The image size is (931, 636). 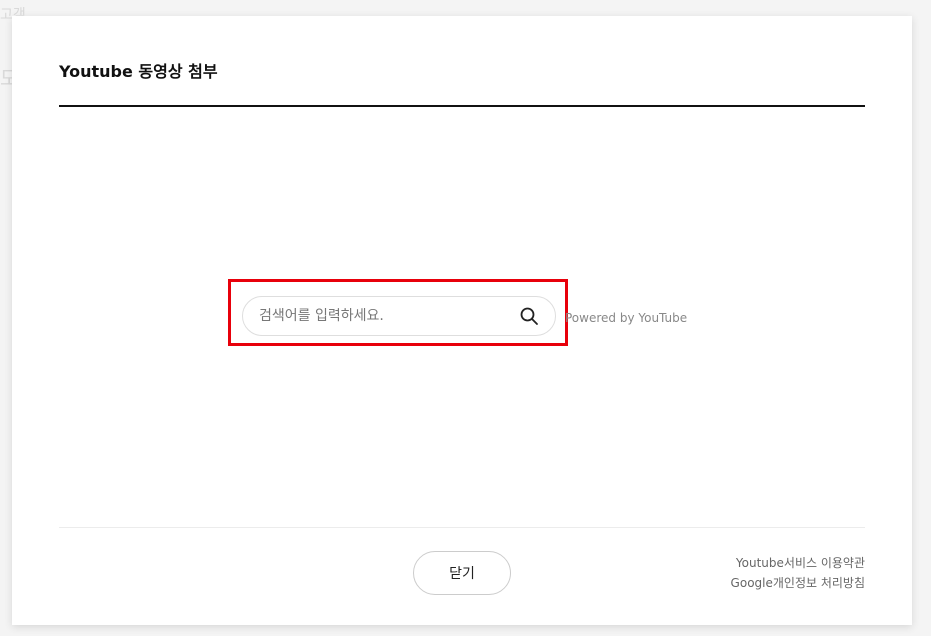 What do you see at coordinates (138, 71) in the screenshot?
I see `dialog-title: Youtube 동영상 첨부` at bounding box center [138, 71].